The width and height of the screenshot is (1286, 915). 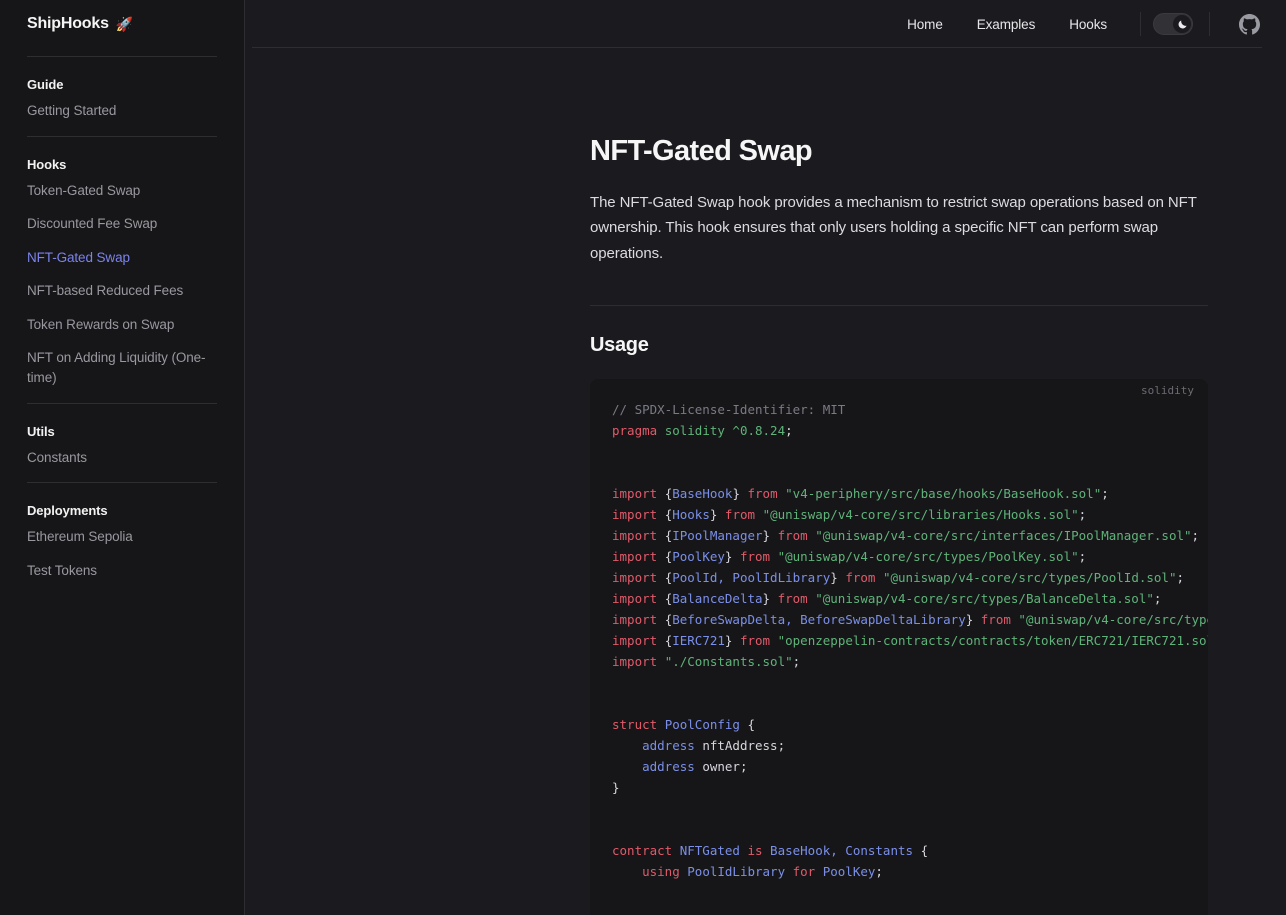 What do you see at coordinates (1006, 24) in the screenshot?
I see `header-link-examples: Examples` at bounding box center [1006, 24].